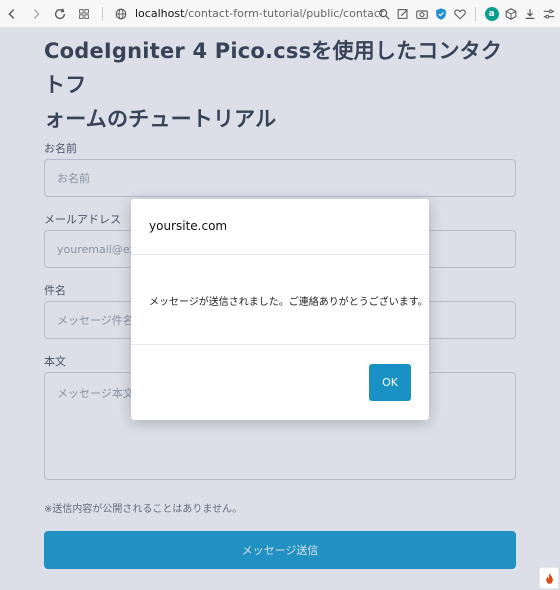  What do you see at coordinates (510, 14) in the screenshot?
I see `box-icon` at bounding box center [510, 14].